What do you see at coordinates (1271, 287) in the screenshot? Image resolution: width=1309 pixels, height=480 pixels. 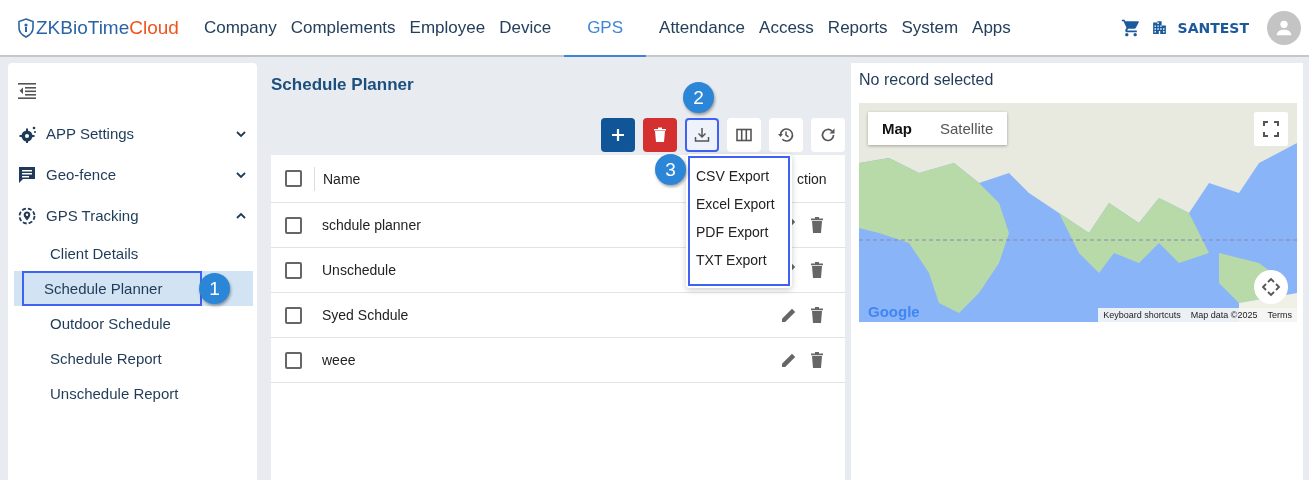 I see `four-arrows-icon` at bounding box center [1271, 287].